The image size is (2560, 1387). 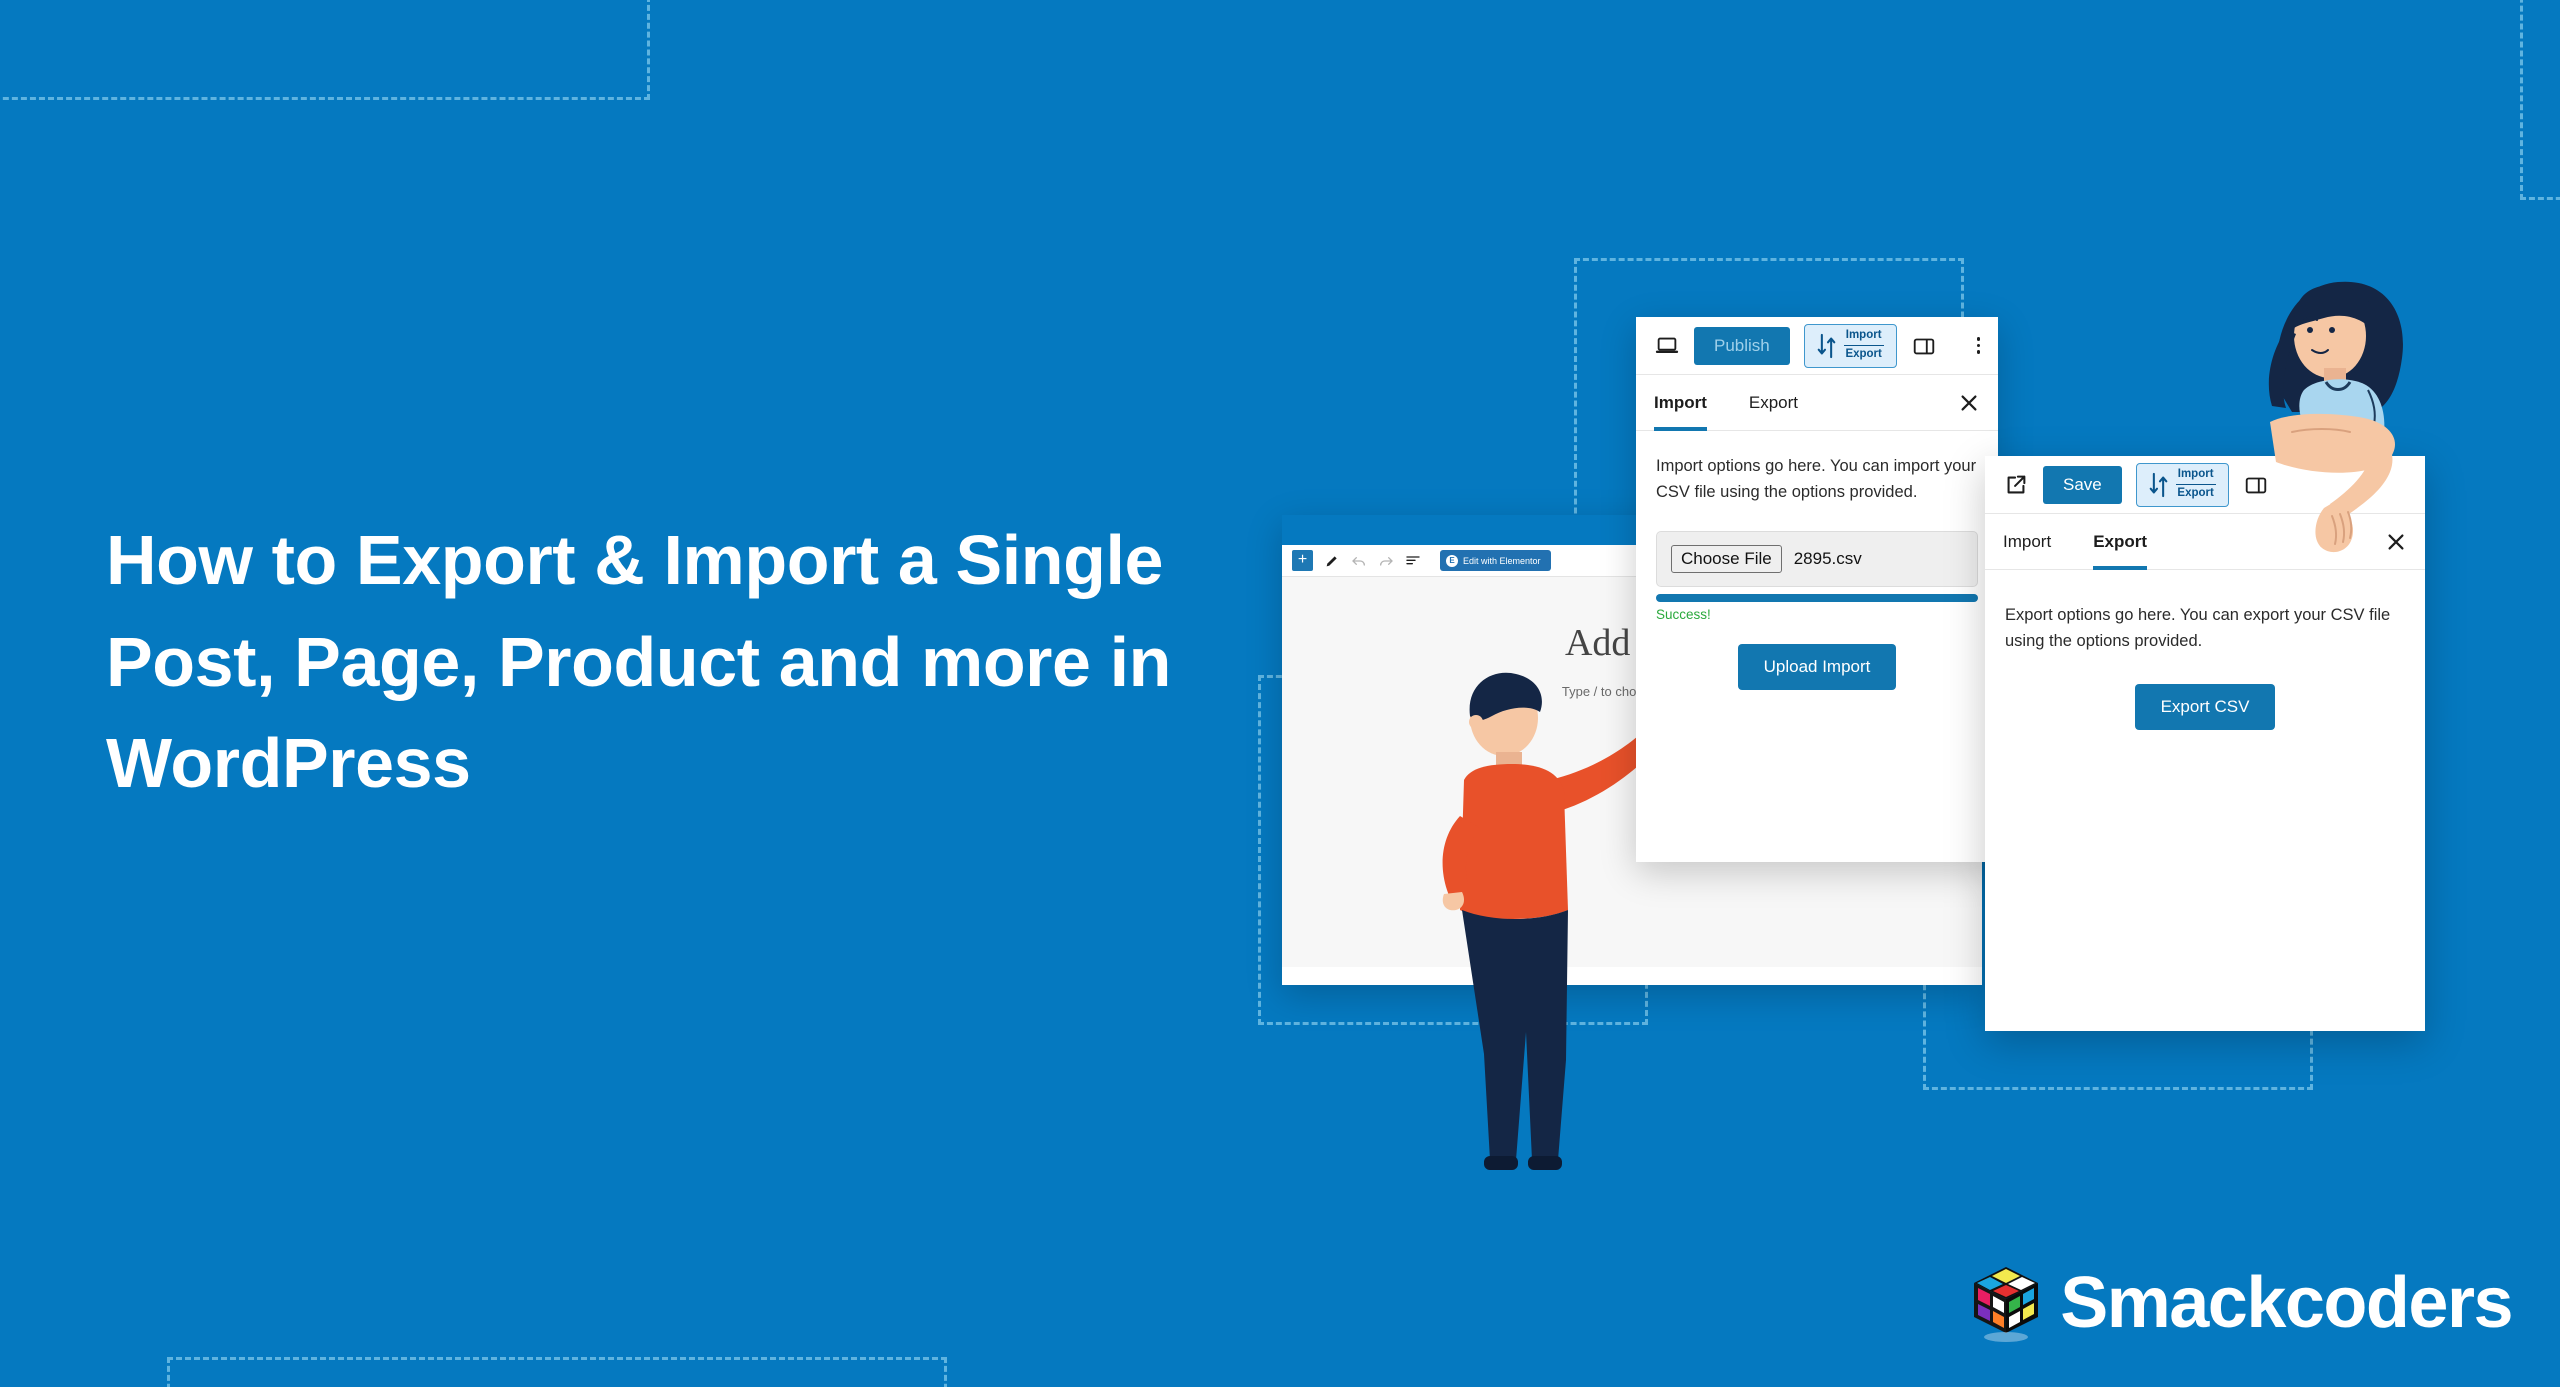 I want to click on laptop-preview-icon, so click(x=1667, y=346).